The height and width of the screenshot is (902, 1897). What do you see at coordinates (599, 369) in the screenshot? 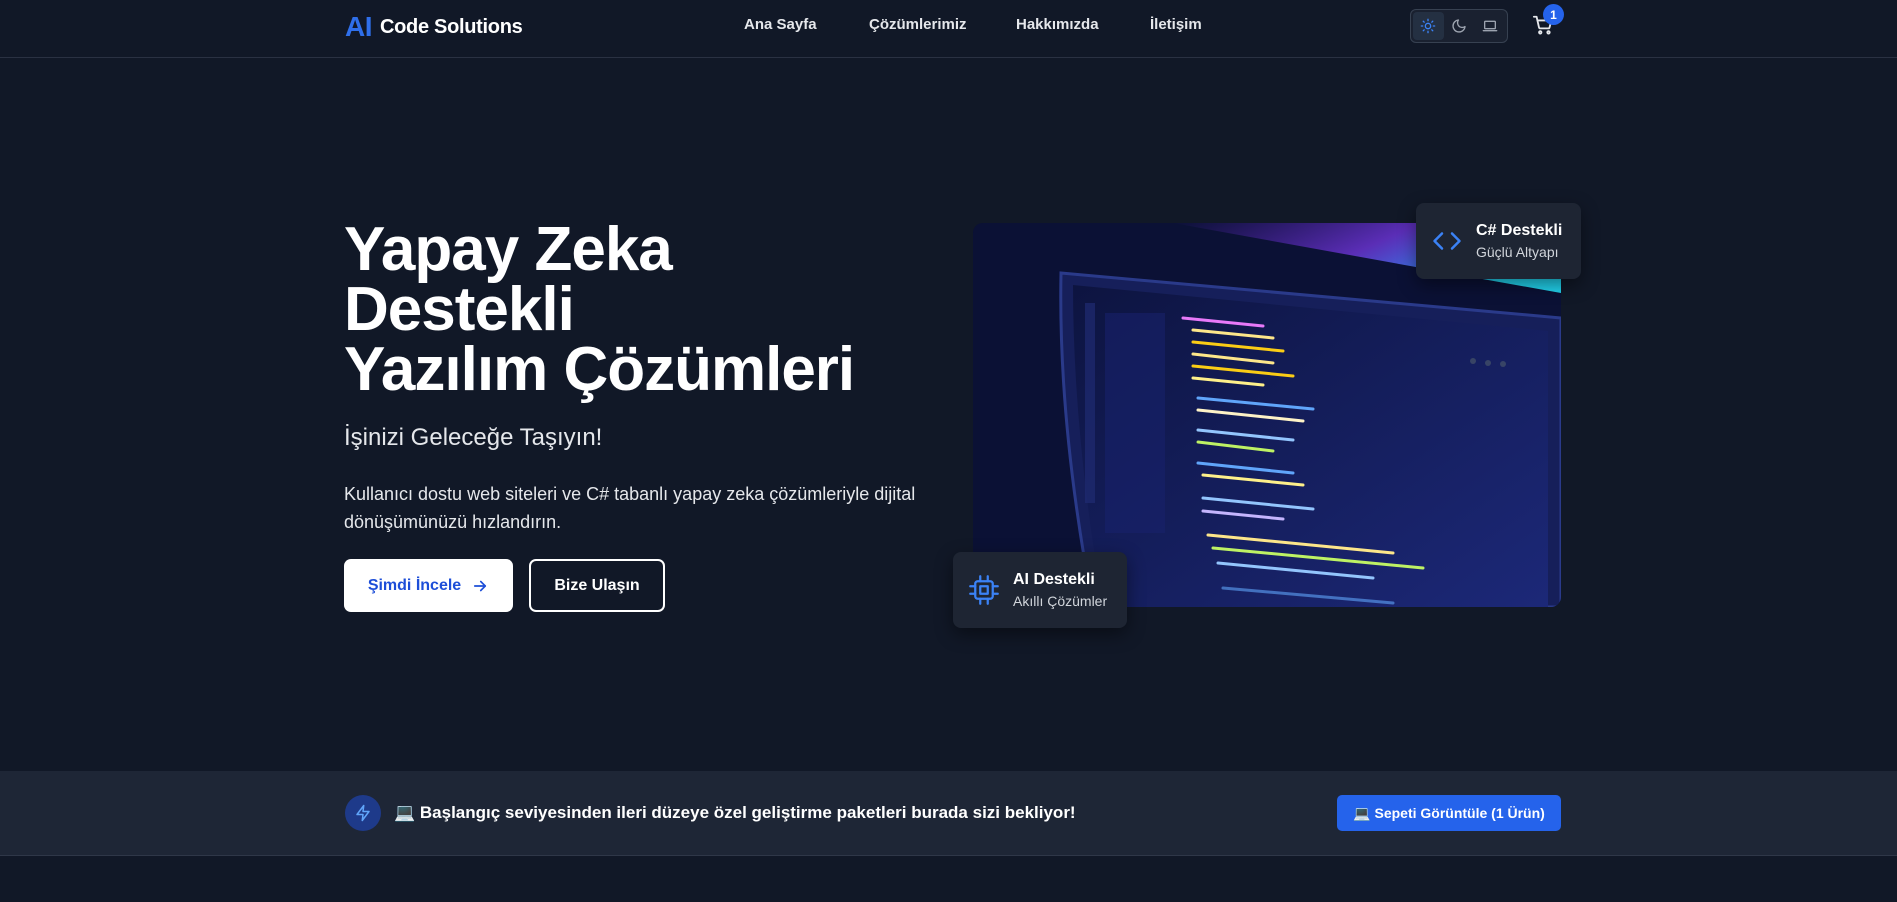
I see `hero-title-line: Yazılım Çözümleri` at bounding box center [599, 369].